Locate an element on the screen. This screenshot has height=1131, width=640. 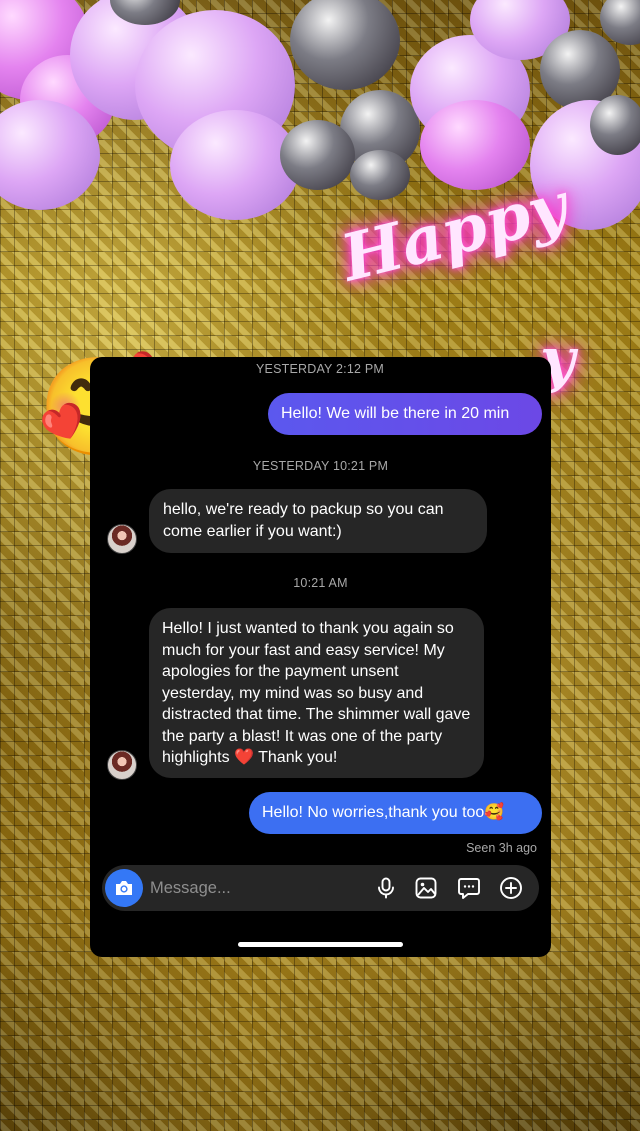
timestamp: YESTERDAY 10:21 PM is located at coordinates (320, 466).